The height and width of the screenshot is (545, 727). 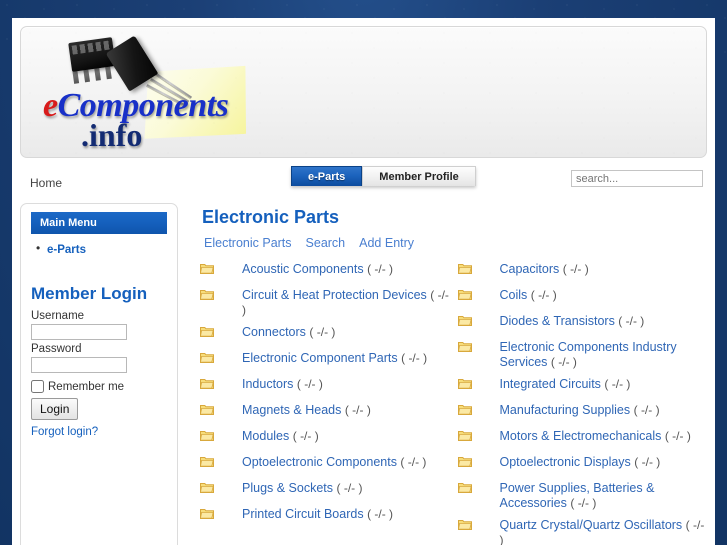 What do you see at coordinates (317, 269) in the screenshot?
I see `category-link: Acoustic Components ( -/- )` at bounding box center [317, 269].